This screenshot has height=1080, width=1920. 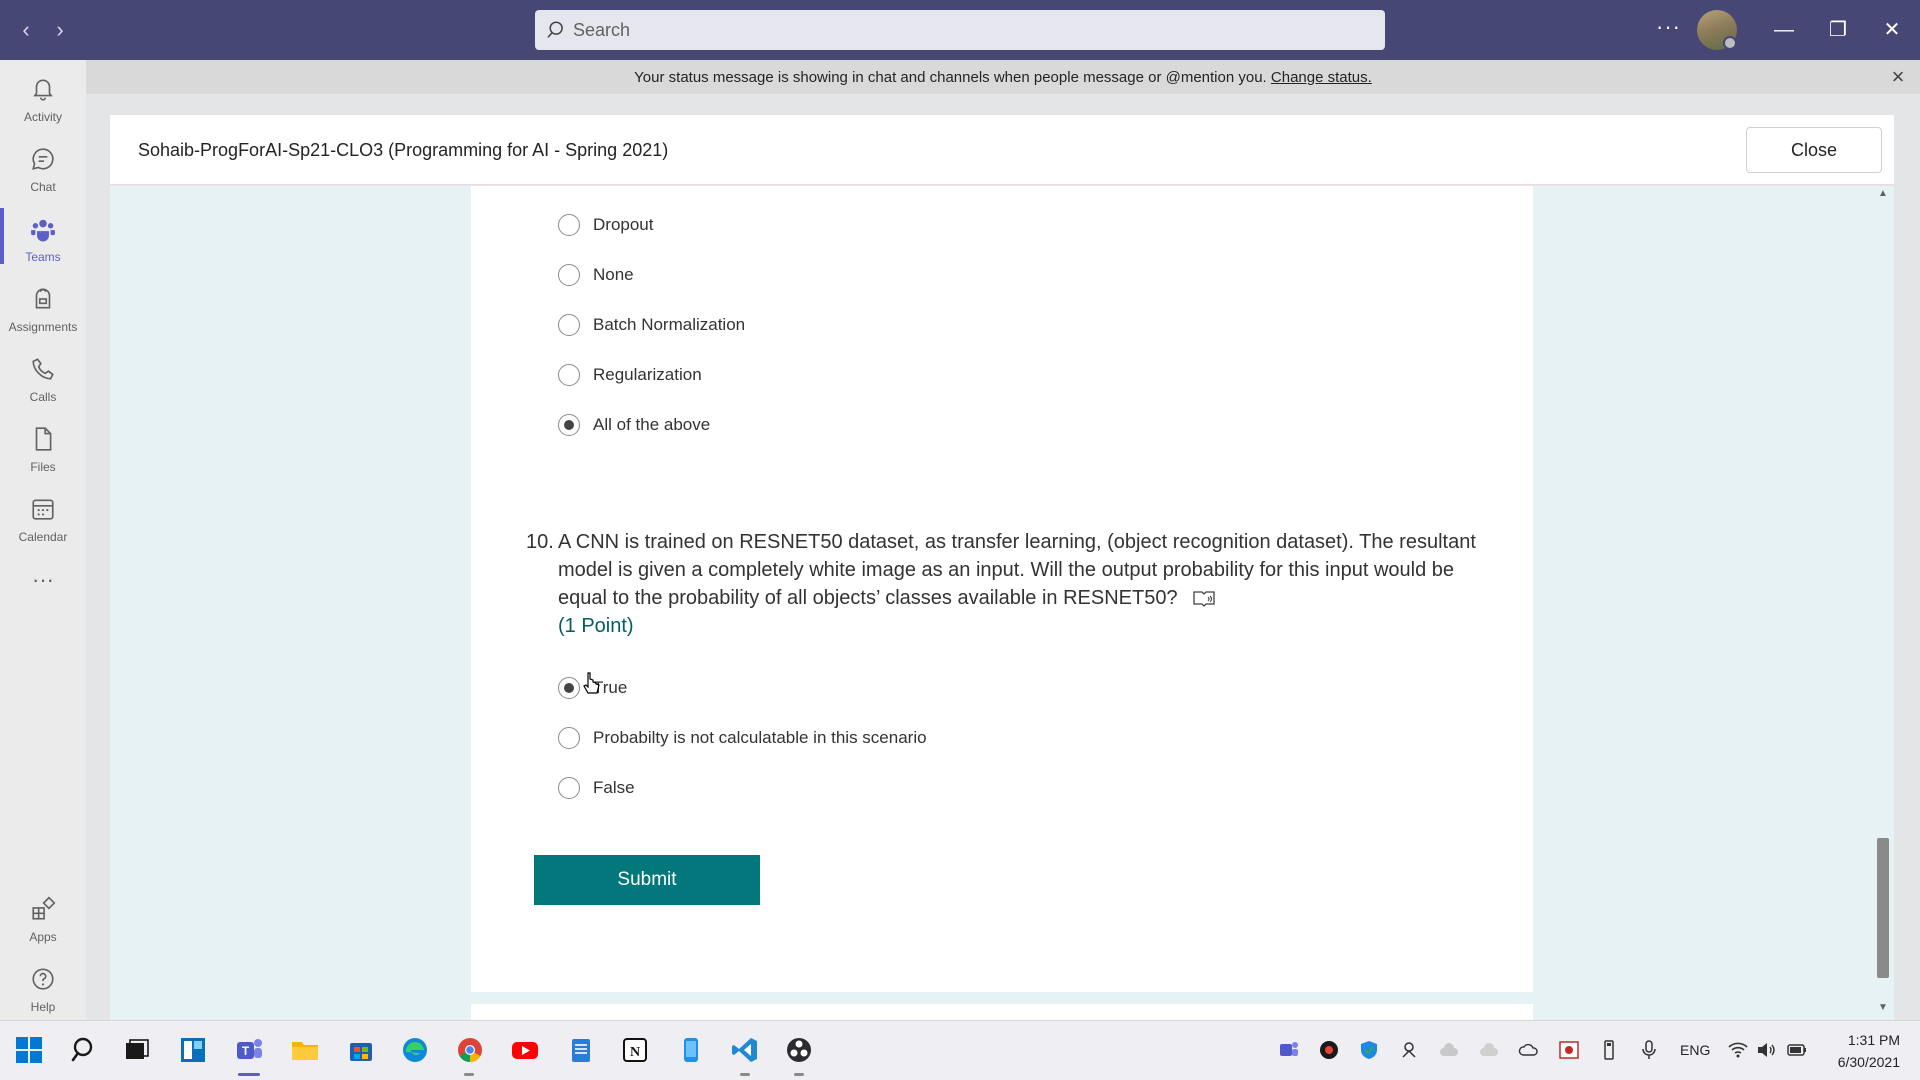 I want to click on vscode-icon, so click(x=745, y=1050).